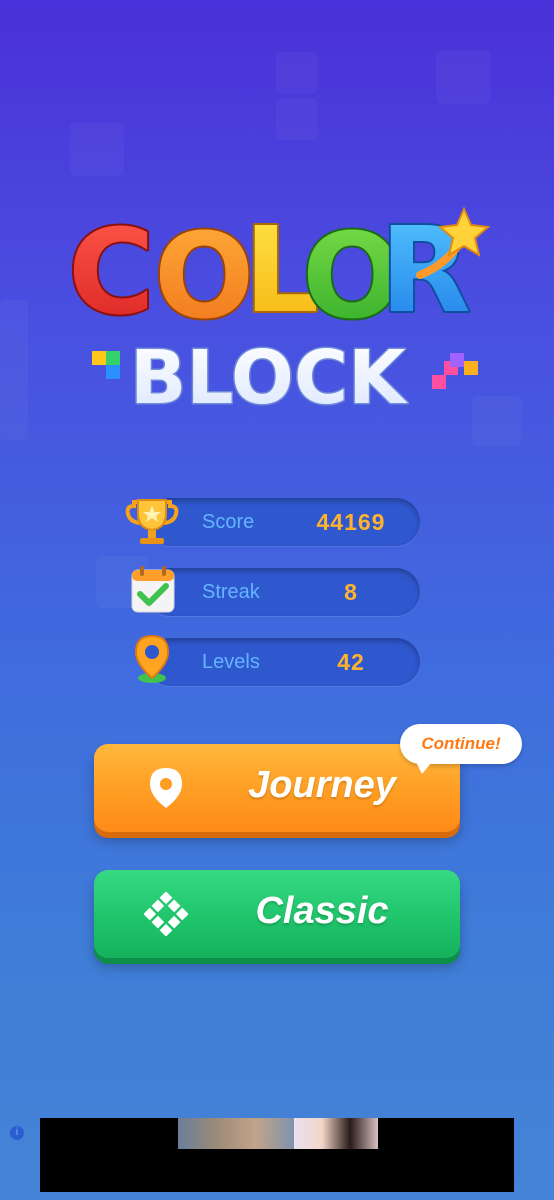 The image size is (554, 1200). Describe the element at coordinates (275, 591) in the screenshot. I see `stat-streak: Streak 8` at that location.